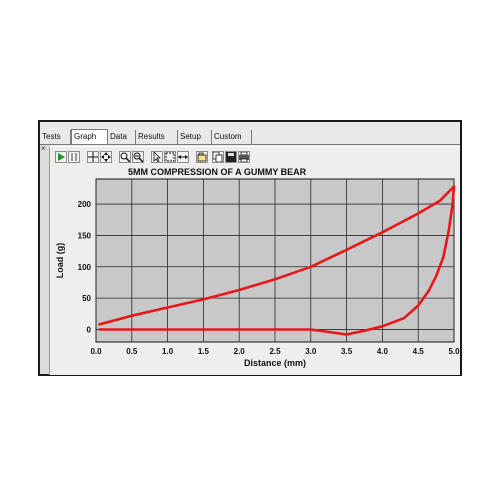  Describe the element at coordinates (383, 351) in the screenshot. I see `x-tick-label: 4.0` at that location.